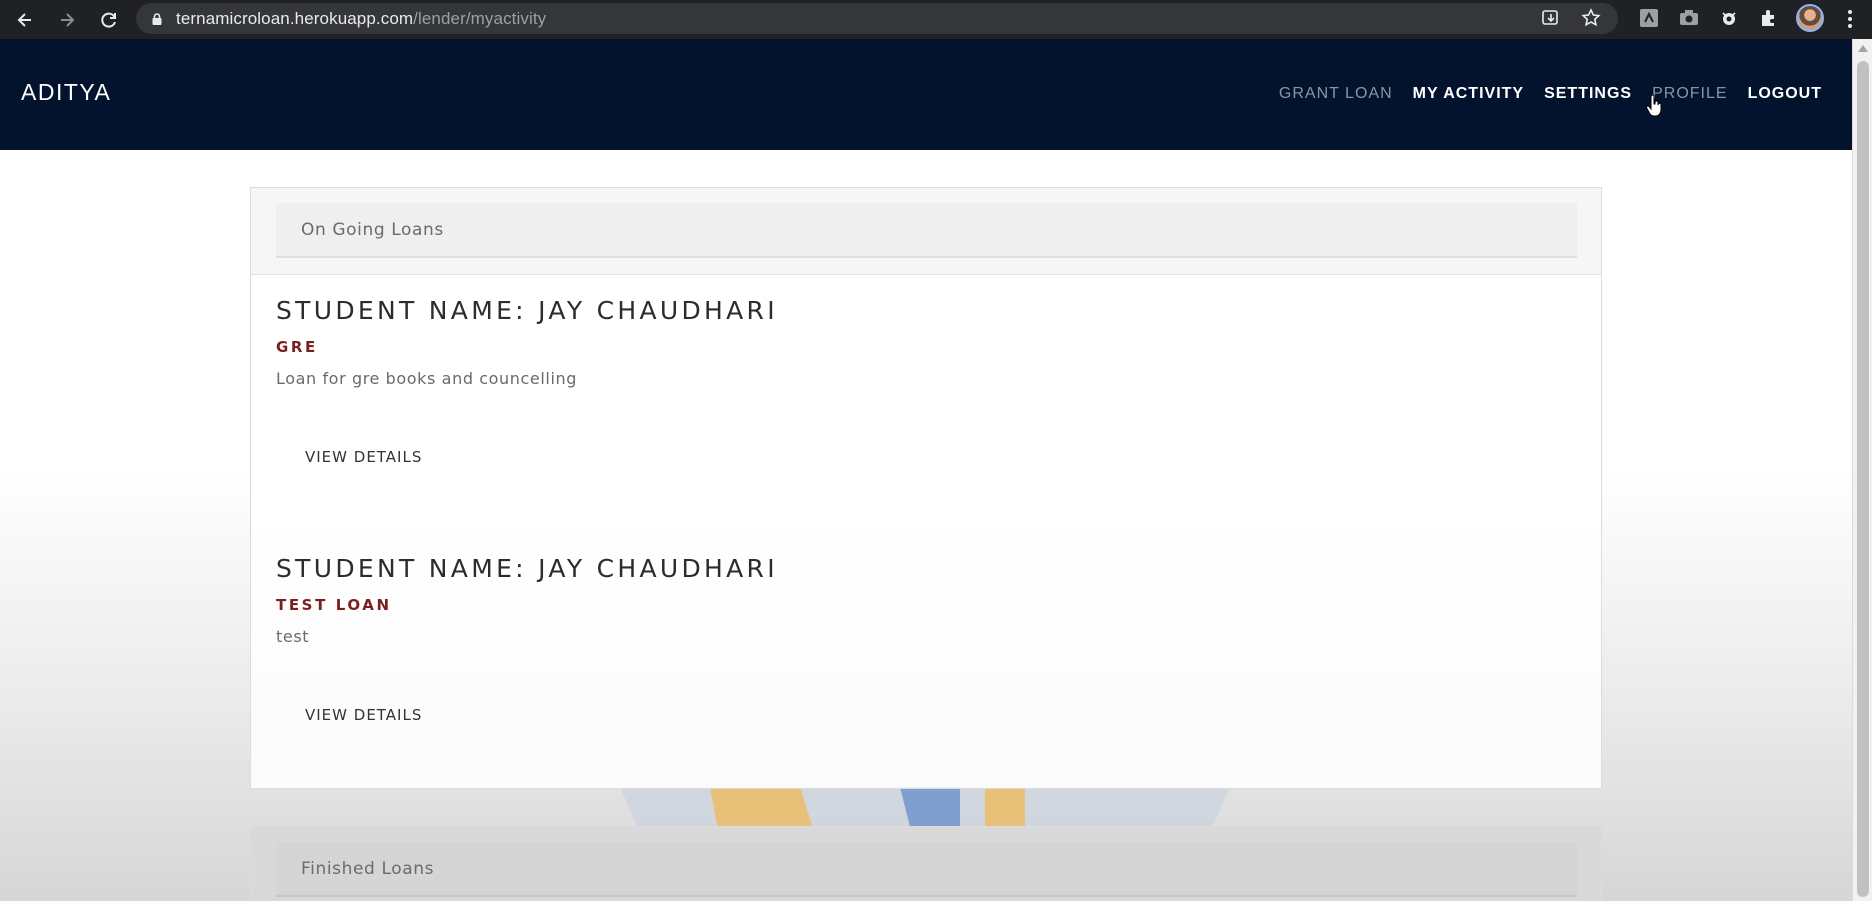 This screenshot has height=901, width=1872. Describe the element at coordinates (1785, 94) in the screenshot. I see `nav-logout: LOGOUT` at that location.